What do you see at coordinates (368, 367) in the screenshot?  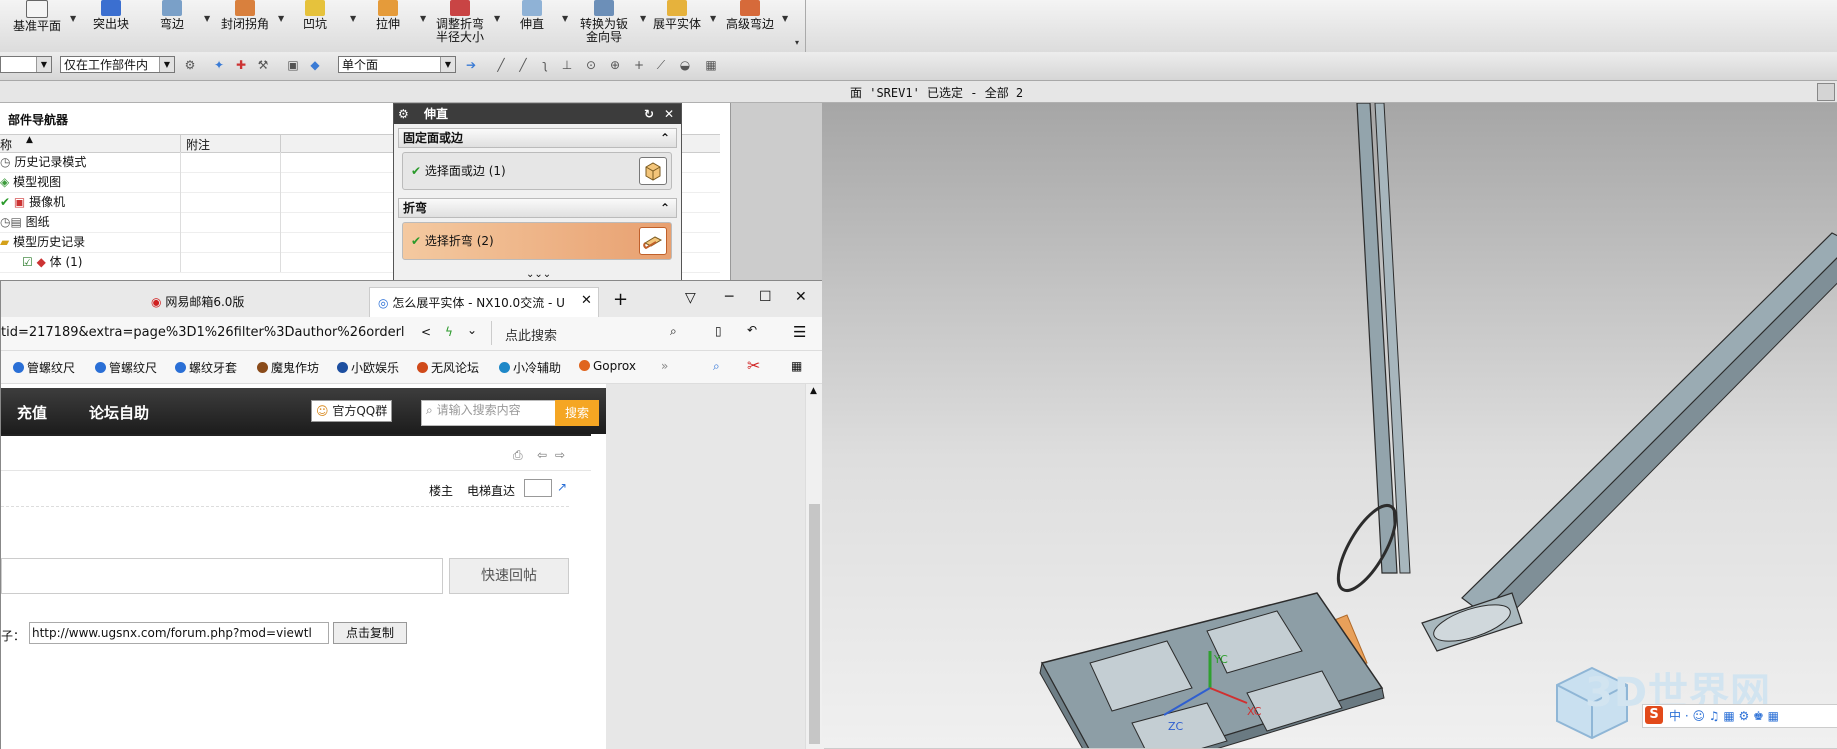 I see `bookmark-item: 小欧娱乐` at bounding box center [368, 367].